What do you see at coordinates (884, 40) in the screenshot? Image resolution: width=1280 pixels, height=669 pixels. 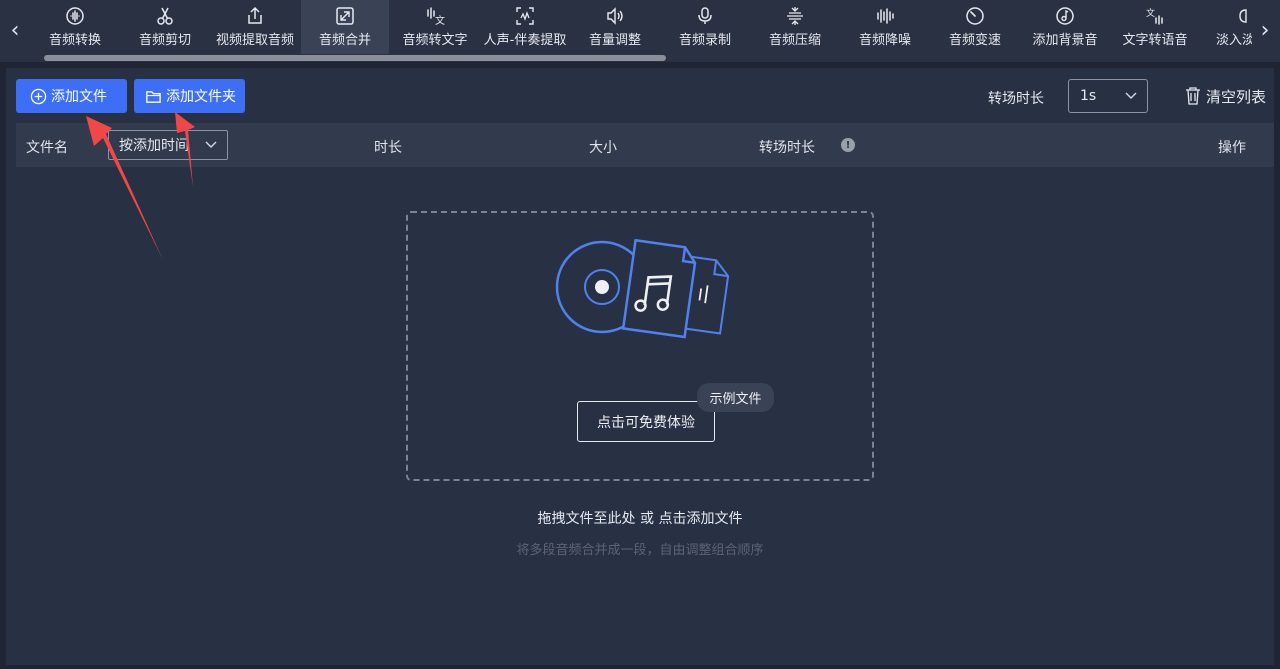 I see `tool-label: 音频降噪` at bounding box center [884, 40].